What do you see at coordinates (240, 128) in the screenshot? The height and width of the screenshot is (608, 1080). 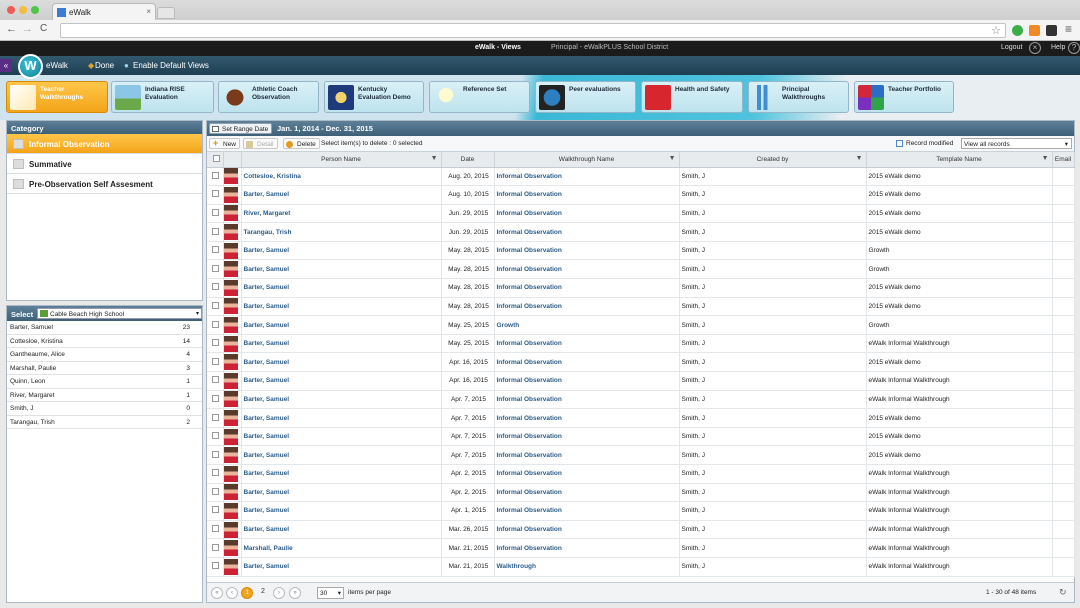 I see `set-range-date-button: Set Range Date` at bounding box center [240, 128].